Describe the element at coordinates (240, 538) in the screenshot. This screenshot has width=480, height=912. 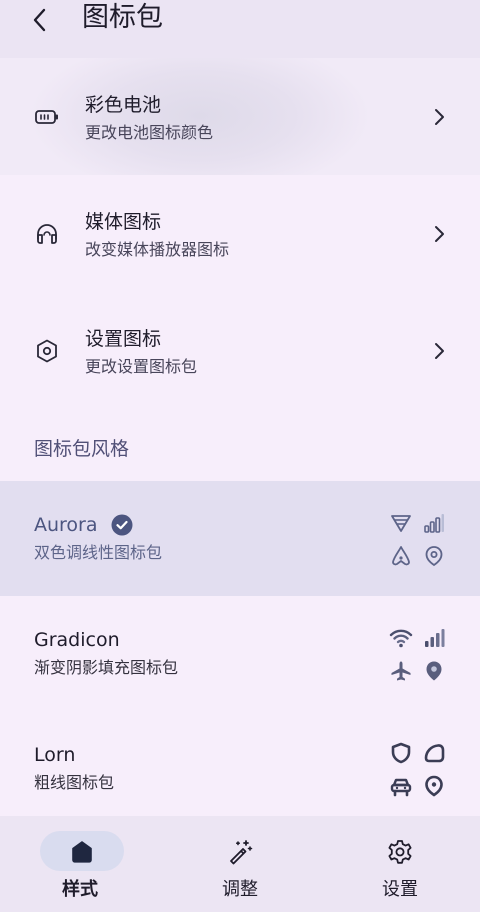
I see `icon-pack-aurora: Aurora 双色调线性图标包` at that location.